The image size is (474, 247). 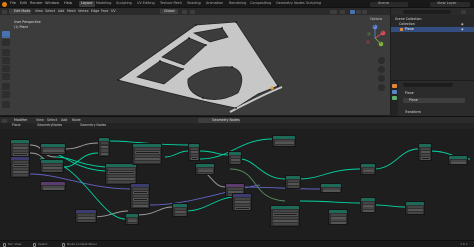 What do you see at coordinates (214, 3) in the screenshot?
I see `tab-animation: Animation` at bounding box center [214, 3].